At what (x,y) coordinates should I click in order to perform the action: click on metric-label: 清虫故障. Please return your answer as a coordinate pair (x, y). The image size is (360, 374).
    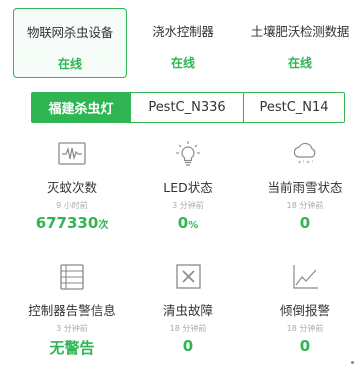
    Looking at the image, I should click on (187, 310).